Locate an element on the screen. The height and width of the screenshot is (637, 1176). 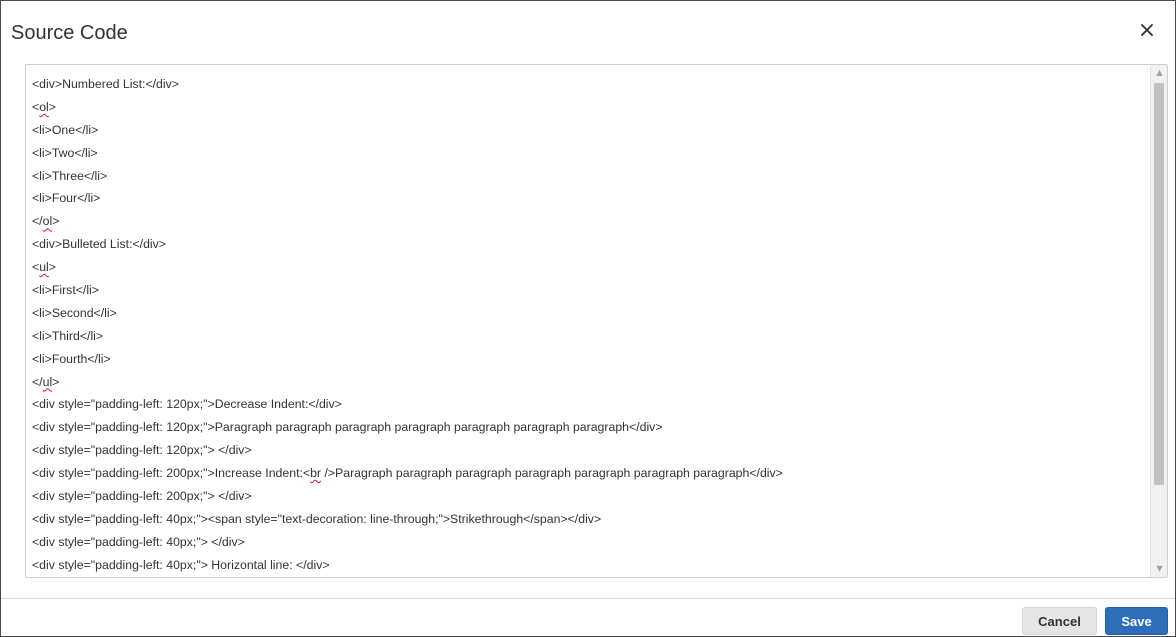
code-text: <li>One</li> is located at coordinates (65, 129).